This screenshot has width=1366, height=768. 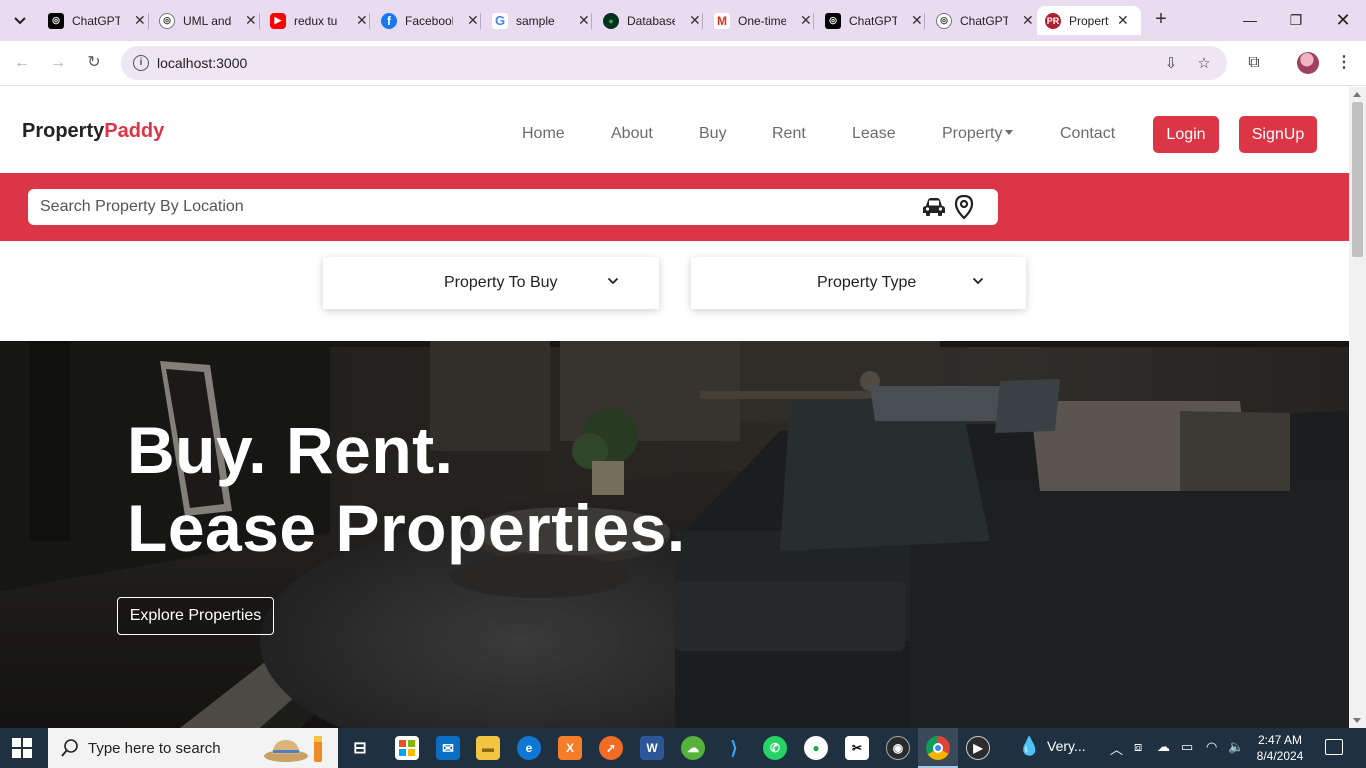 I want to click on reload-icon: ↻, so click(x=94, y=63).